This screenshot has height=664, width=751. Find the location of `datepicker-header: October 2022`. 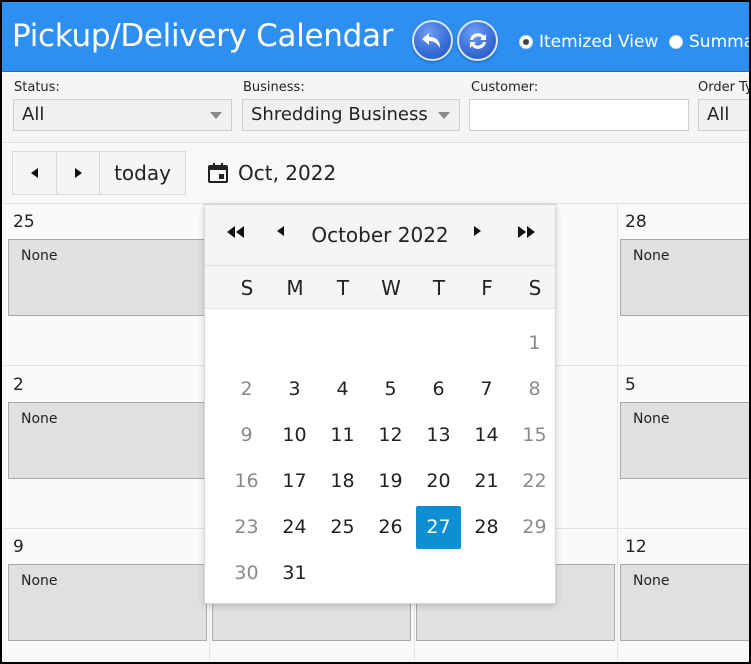

datepicker-header: October 2022 is located at coordinates (380, 235).